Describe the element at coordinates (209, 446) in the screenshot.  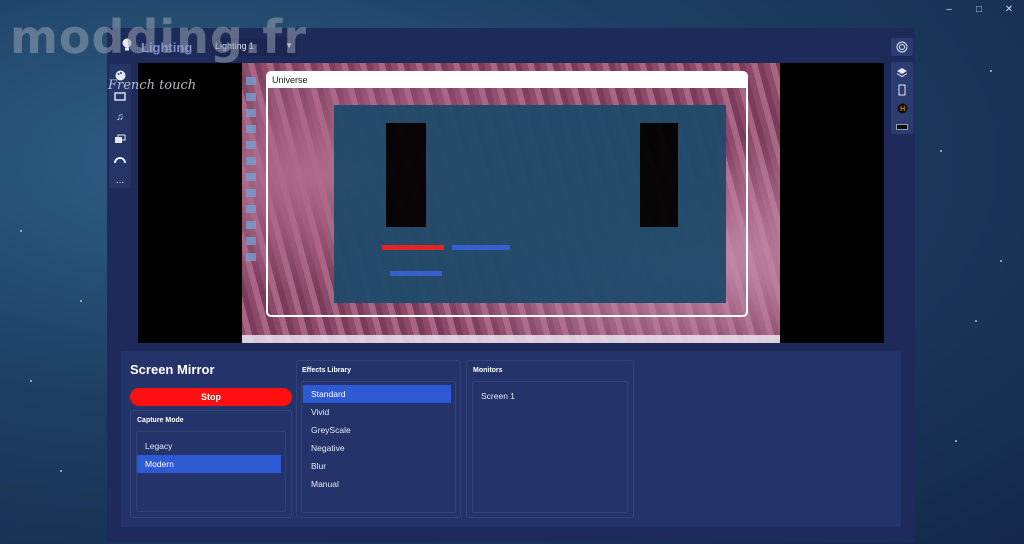
I see `capture-option-legacy: Legacy` at that location.